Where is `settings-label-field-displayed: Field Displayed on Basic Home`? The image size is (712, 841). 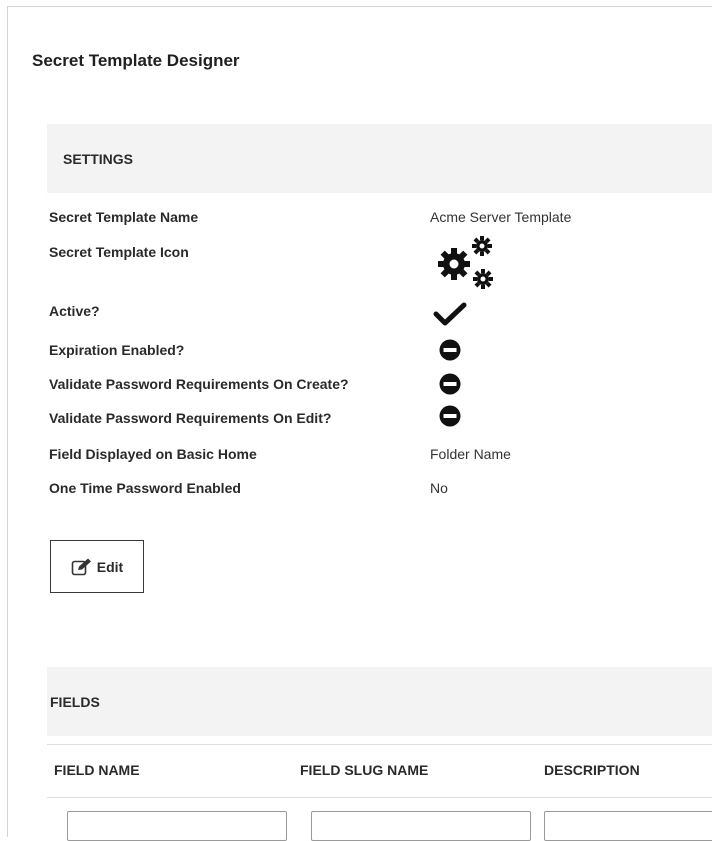
settings-label-field-displayed: Field Displayed on Basic Home is located at coordinates (153, 454).